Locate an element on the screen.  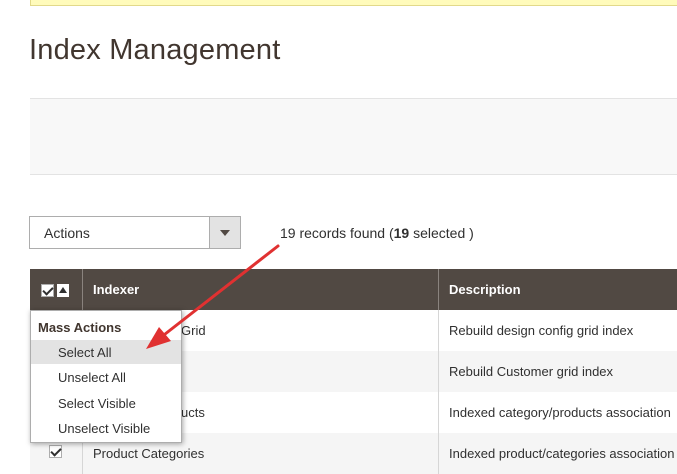
indexer-cell: ucts is located at coordinates (193, 412).